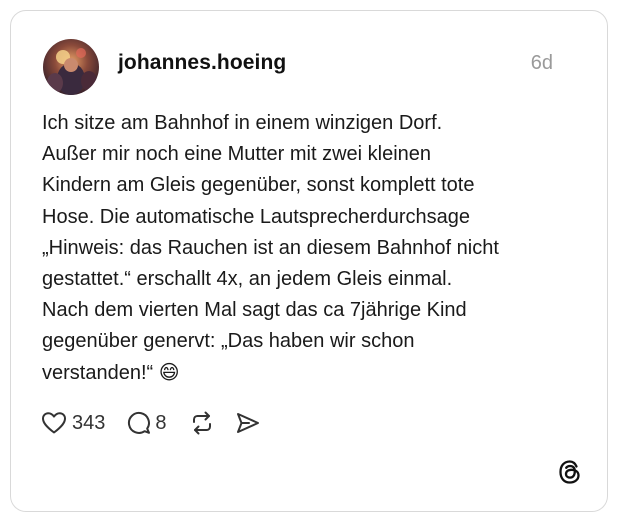 The image size is (620, 524). What do you see at coordinates (570, 472) in the screenshot?
I see `threads-logo-icon` at bounding box center [570, 472].